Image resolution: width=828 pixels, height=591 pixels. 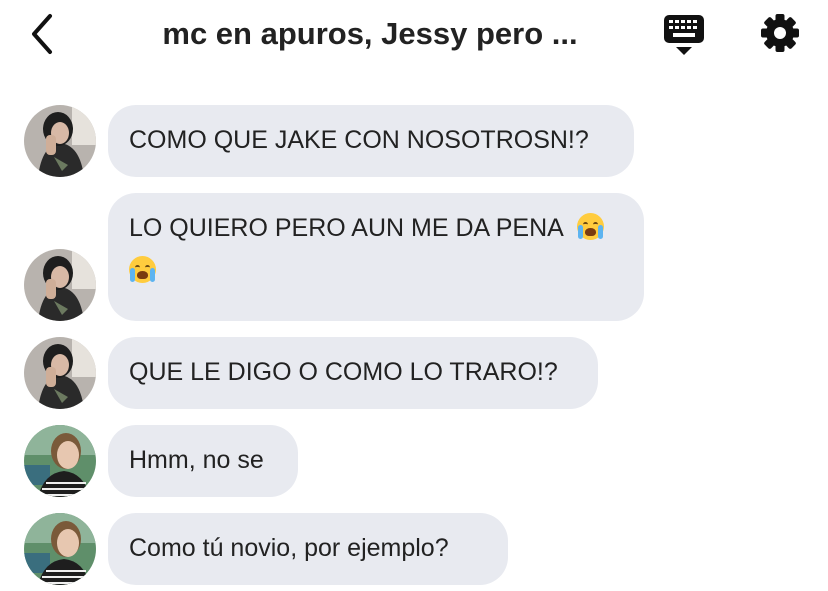 What do you see at coordinates (343, 372) in the screenshot?
I see `message-text: QUE LE DIGO O COMO LO TRARO!?` at bounding box center [343, 372].